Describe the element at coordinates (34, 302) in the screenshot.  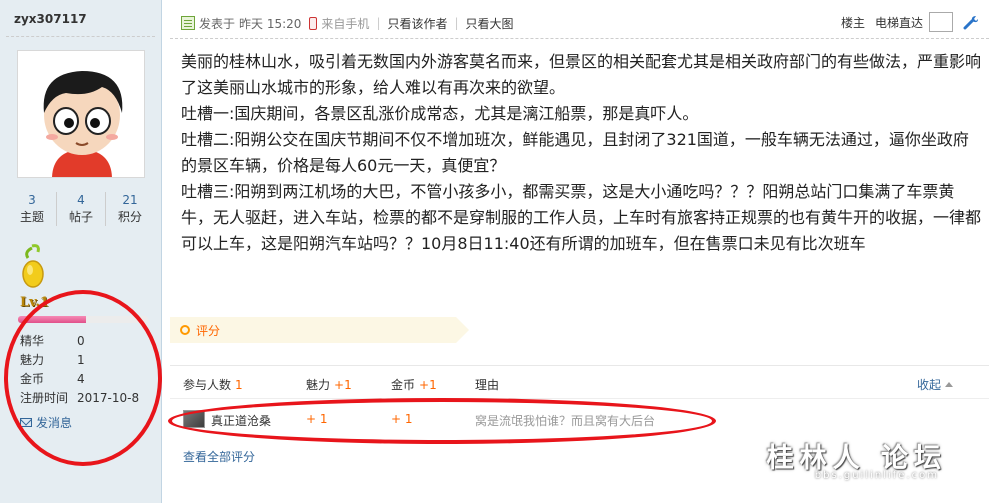
I see `level-label: Lv.1` at that location.